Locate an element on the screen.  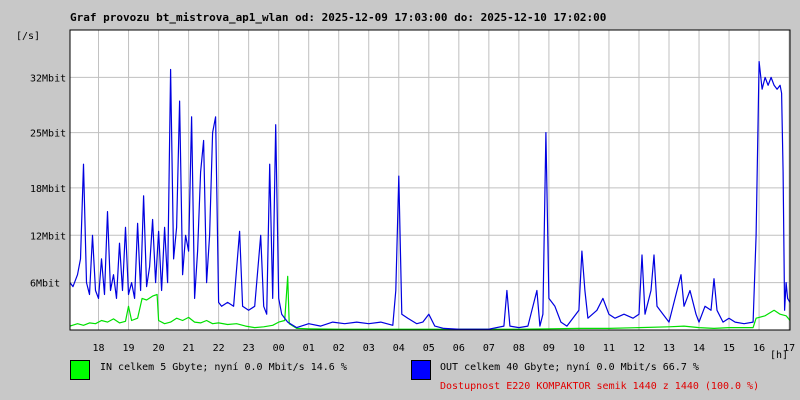
x-tick-label: 21 is located at coordinates (189, 348).